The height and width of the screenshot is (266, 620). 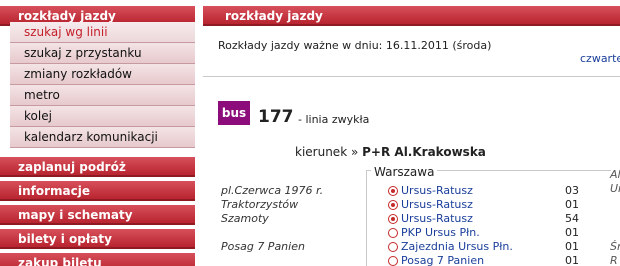 I want to click on sidebar-section-informacje: informacje, so click(x=97, y=191).